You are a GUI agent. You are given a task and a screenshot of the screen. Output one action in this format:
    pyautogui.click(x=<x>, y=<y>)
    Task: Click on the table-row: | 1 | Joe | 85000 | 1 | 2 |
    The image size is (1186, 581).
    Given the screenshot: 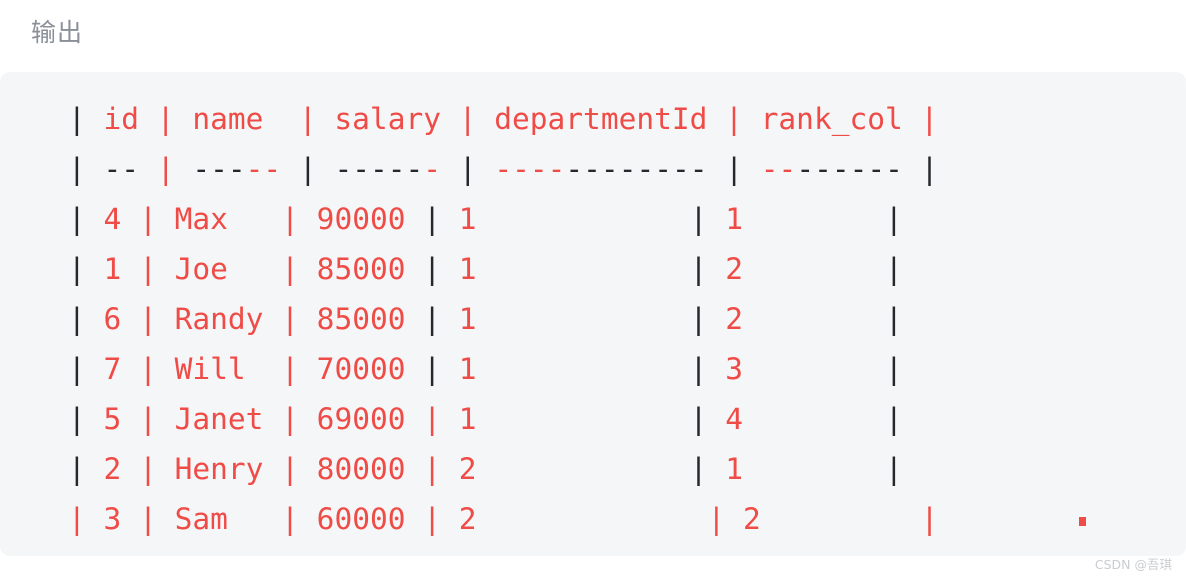 What is the action you would take?
    pyautogui.click(x=503, y=269)
    